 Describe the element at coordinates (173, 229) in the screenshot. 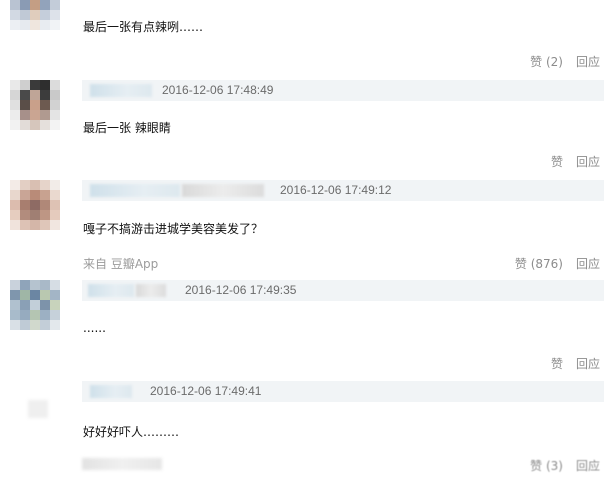

I see `comment-text: 嘎子不搞游击进城学美容美发了？` at that location.